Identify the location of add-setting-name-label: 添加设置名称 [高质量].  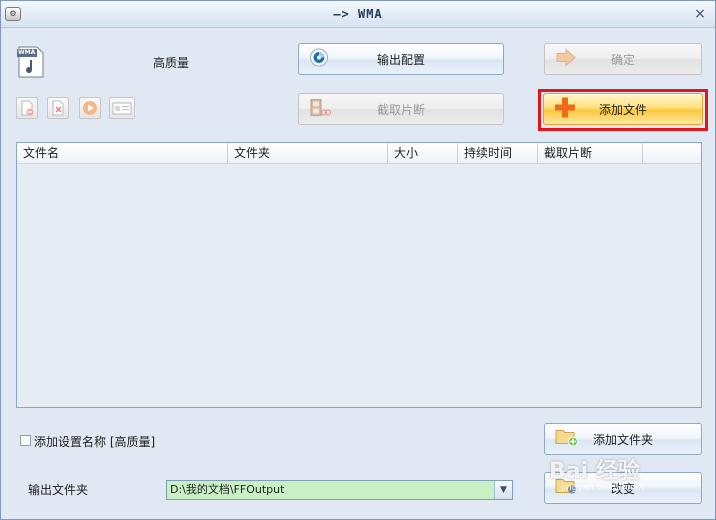
(95, 442).